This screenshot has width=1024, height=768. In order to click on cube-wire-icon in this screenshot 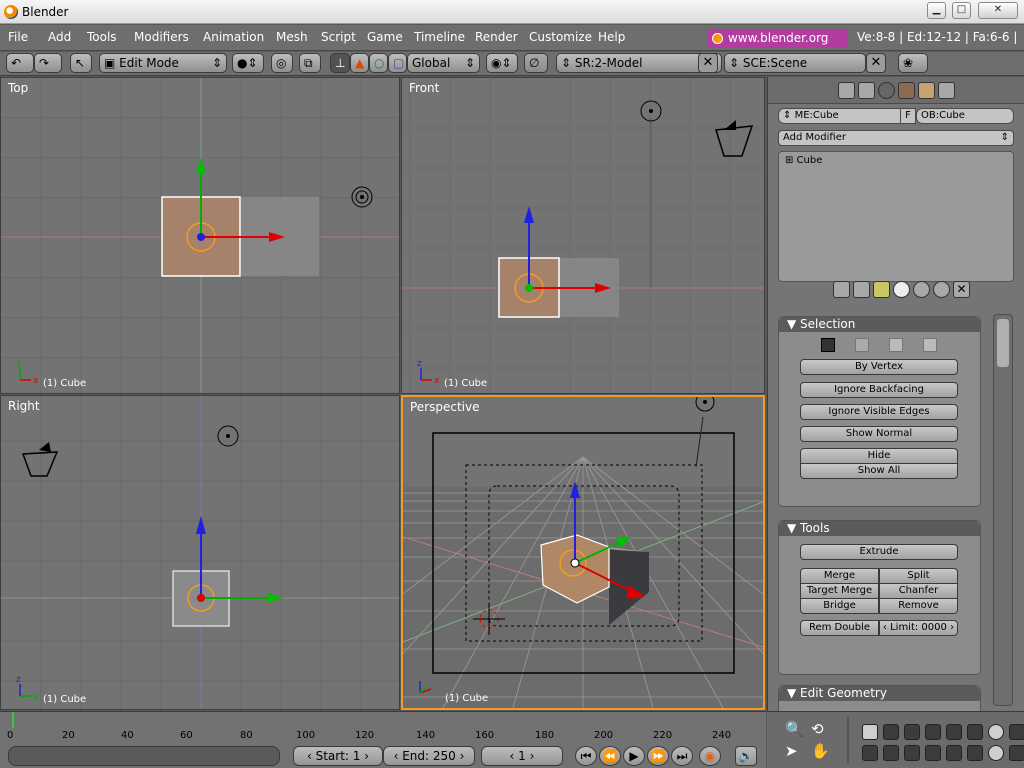, I will do `click(862, 345)`.